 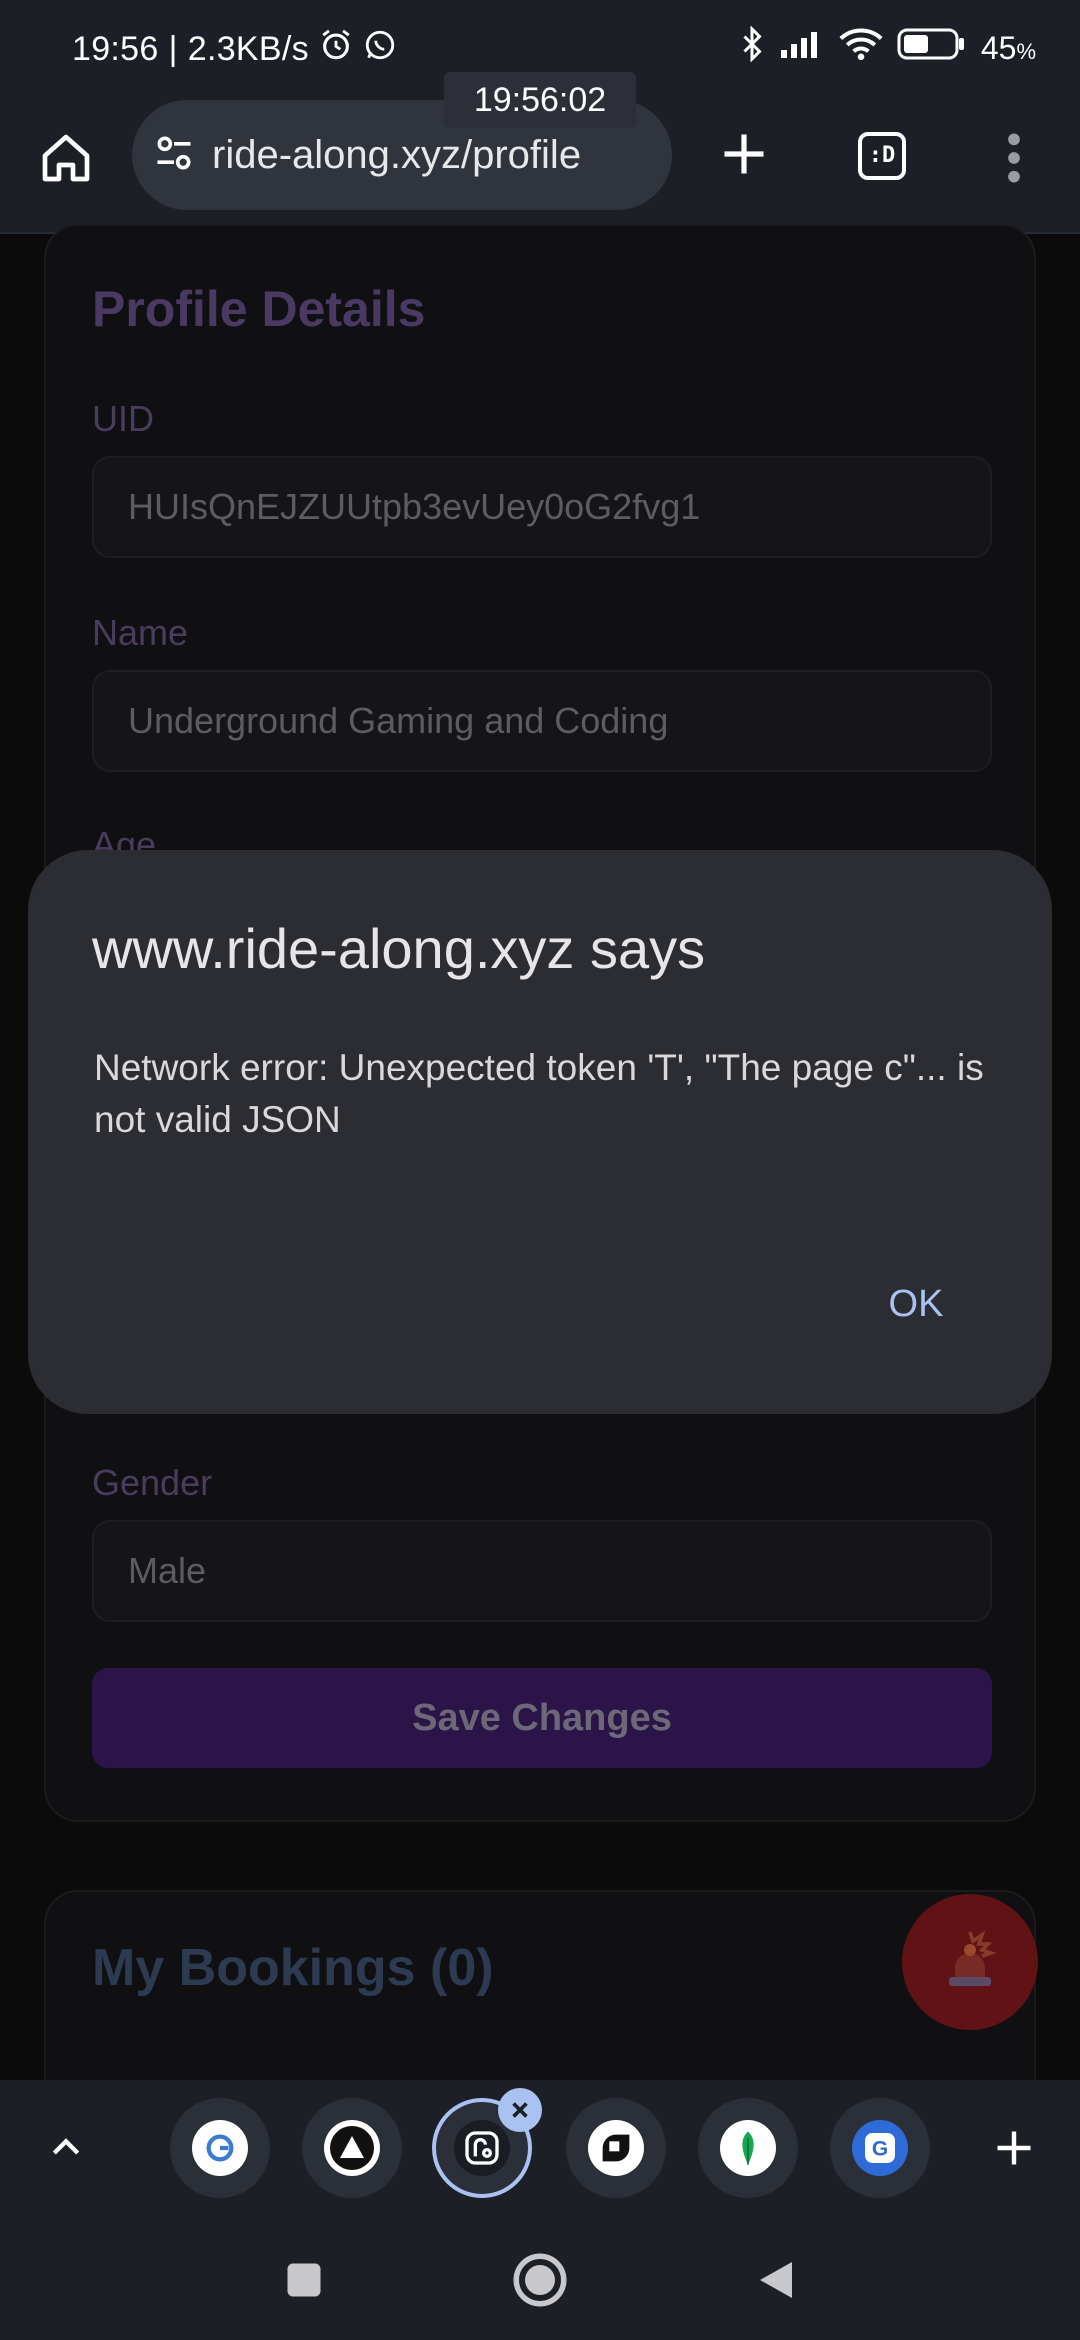 I want to click on circle-icon, so click(x=540, y=2280).